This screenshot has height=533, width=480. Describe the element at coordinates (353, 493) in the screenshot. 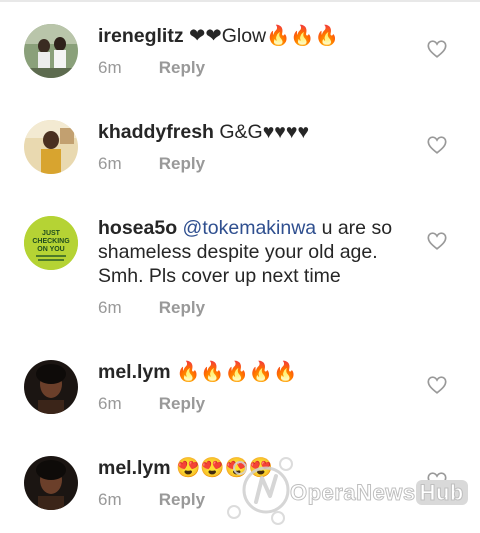

I see `watermark-brand: OperaNews` at that location.